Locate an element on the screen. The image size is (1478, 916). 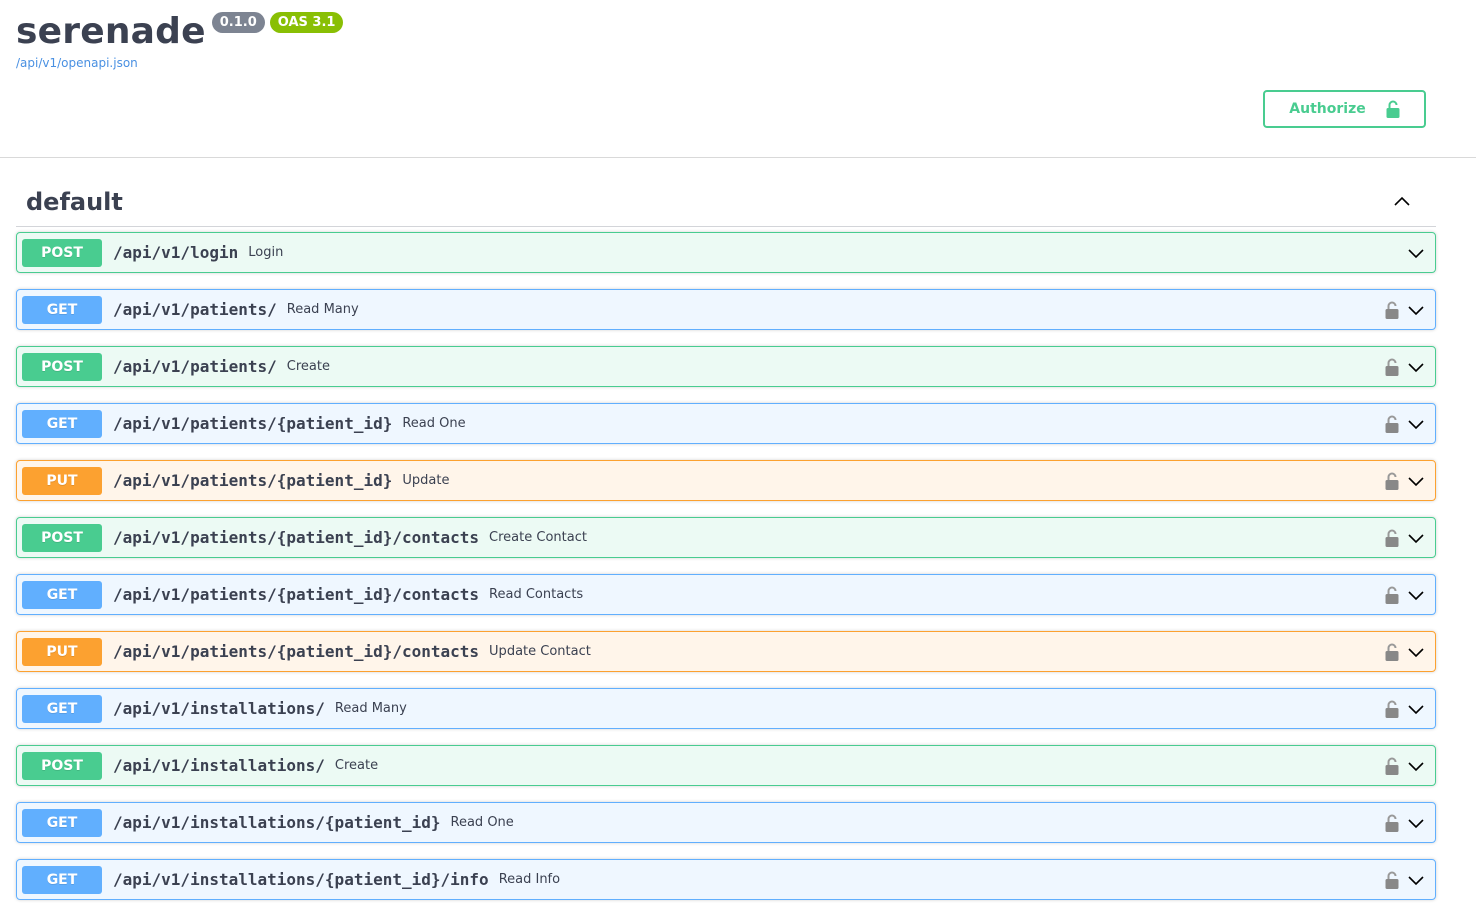
api-title: serenade is located at coordinates (111, 31).